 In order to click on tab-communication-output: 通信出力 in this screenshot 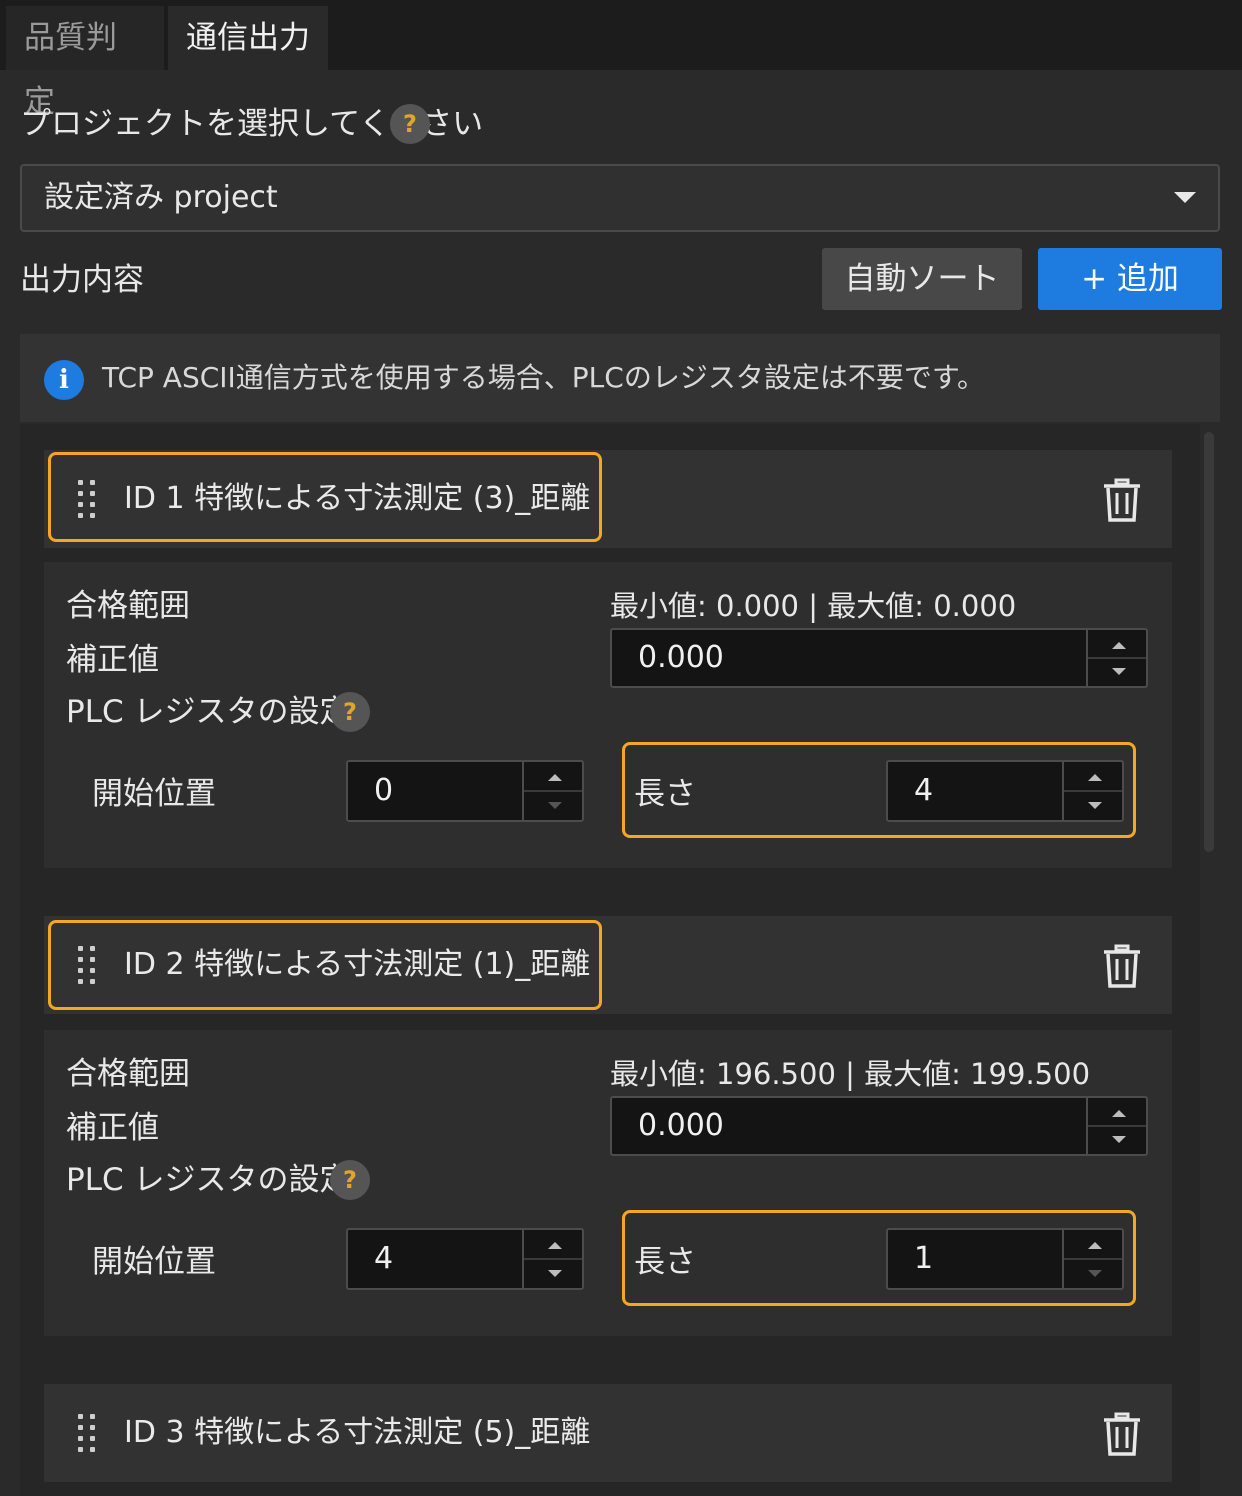, I will do `click(248, 38)`.